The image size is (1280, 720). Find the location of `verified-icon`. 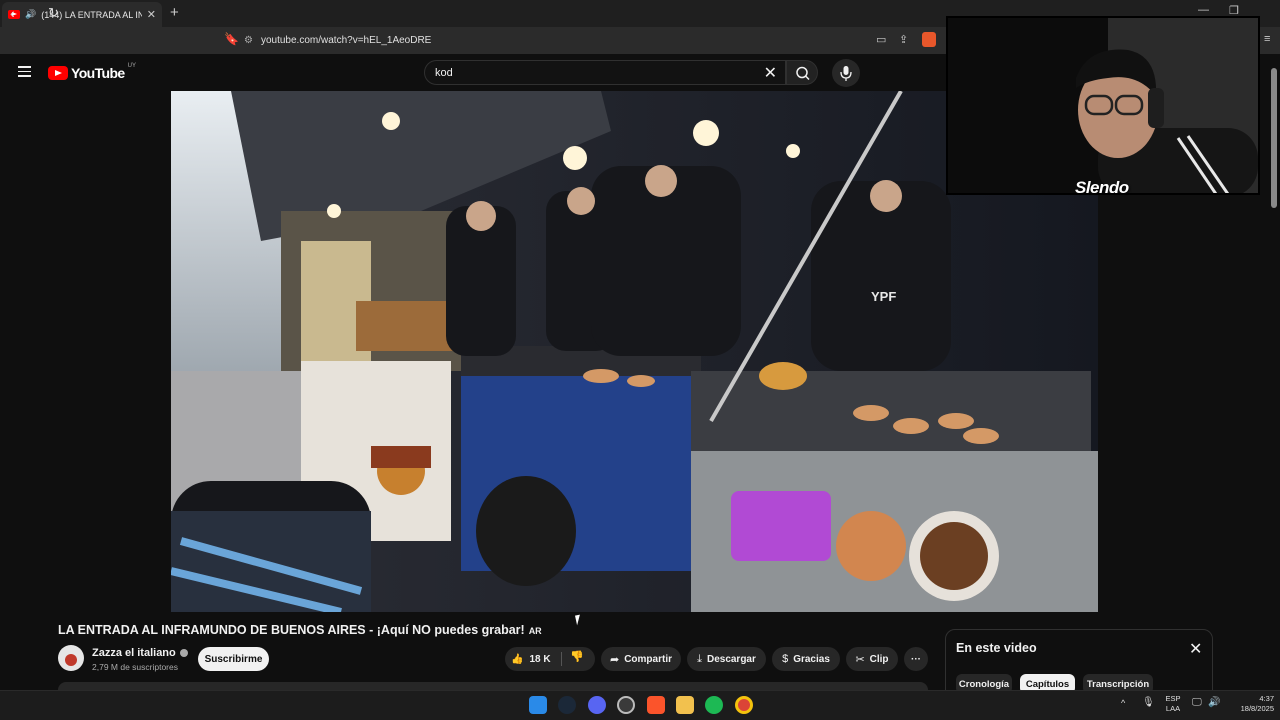

verified-icon is located at coordinates (183, 653).